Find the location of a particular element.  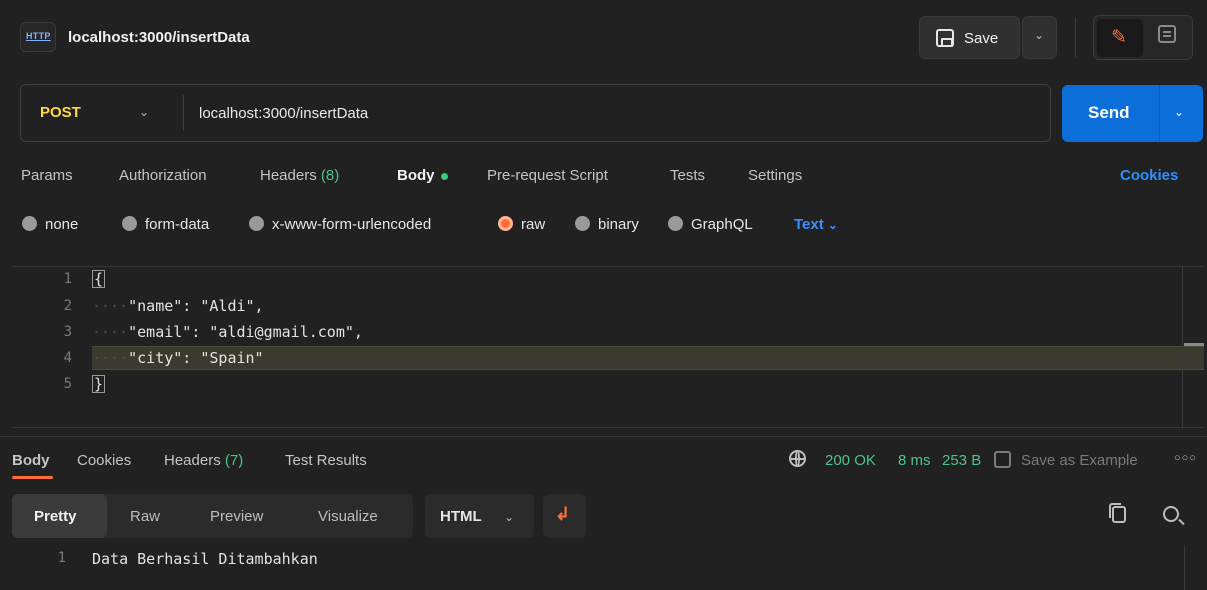

cookies-link: Cookies is located at coordinates (1149, 175).